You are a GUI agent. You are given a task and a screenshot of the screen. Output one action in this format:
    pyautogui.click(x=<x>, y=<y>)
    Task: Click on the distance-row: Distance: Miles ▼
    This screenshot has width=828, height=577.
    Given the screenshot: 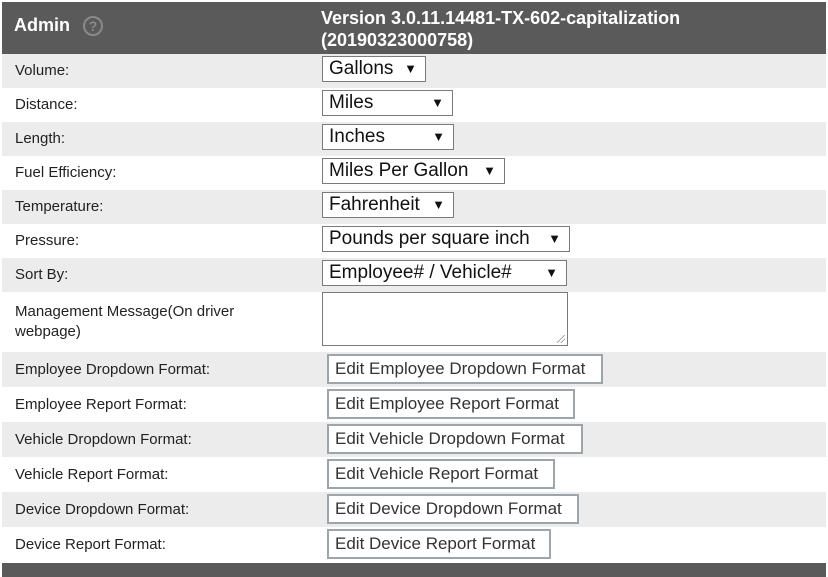 What is the action you would take?
    pyautogui.click(x=414, y=105)
    